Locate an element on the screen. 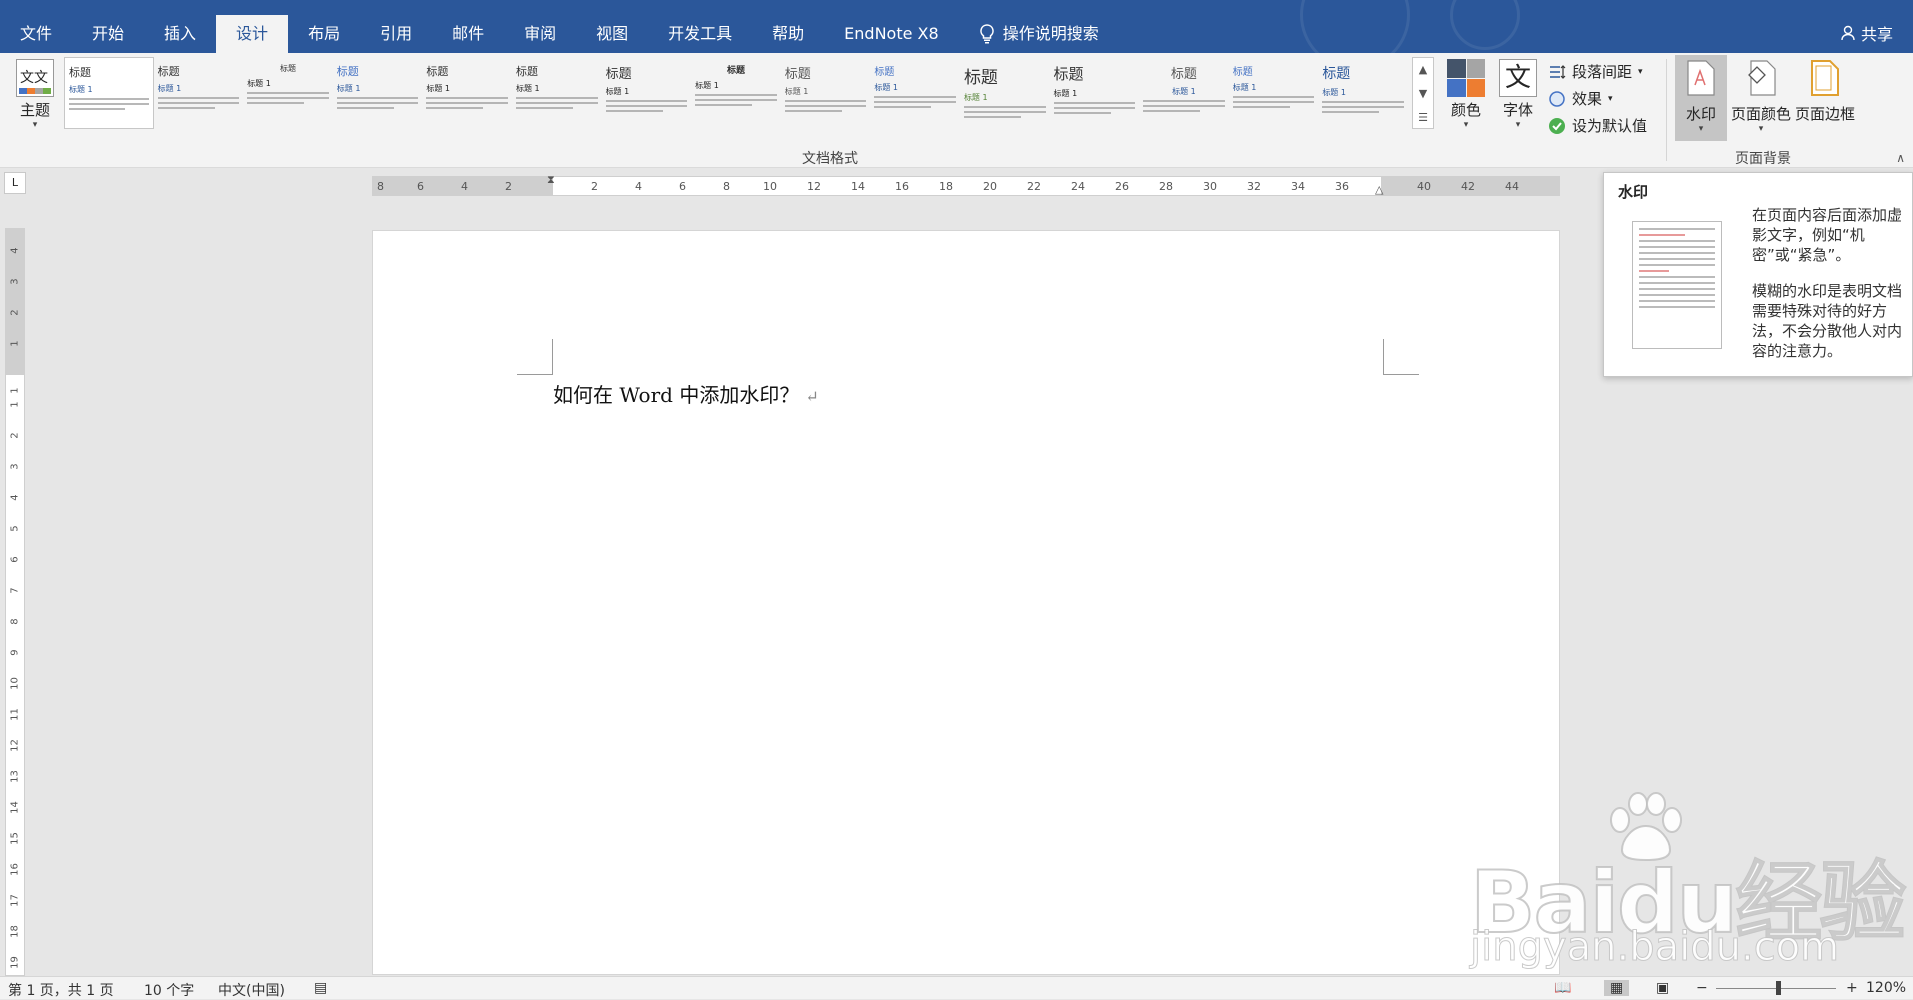 Image resolution: width=1913 pixels, height=1000 pixels. document-text: 如何在 Word 中添加水印？ is located at coordinates (676, 395).